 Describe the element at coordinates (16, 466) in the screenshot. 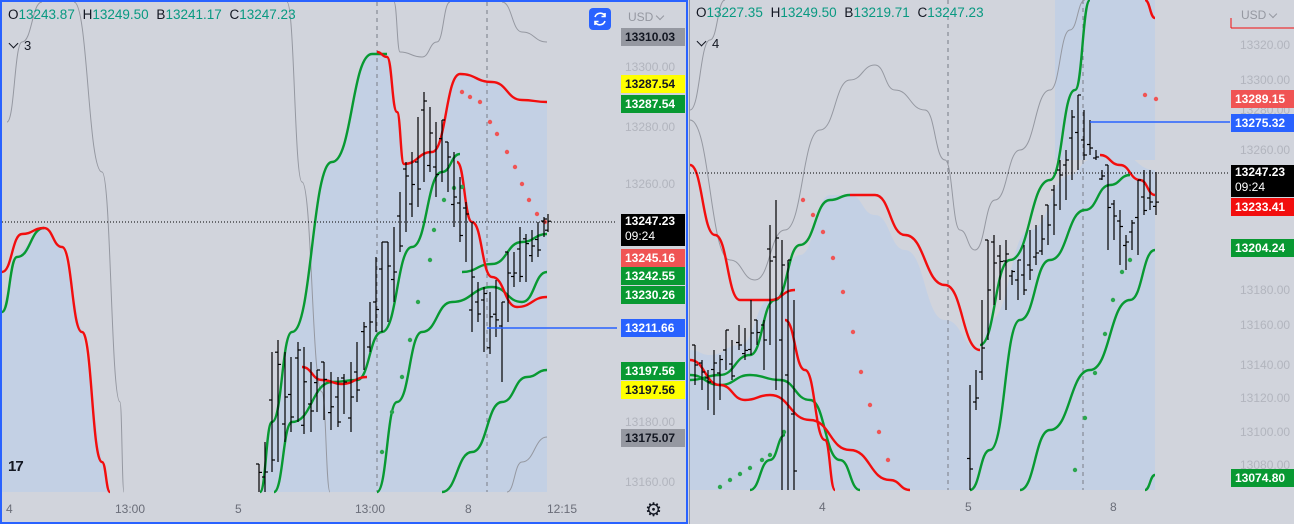

I see `tradingview-logo: 17` at that location.